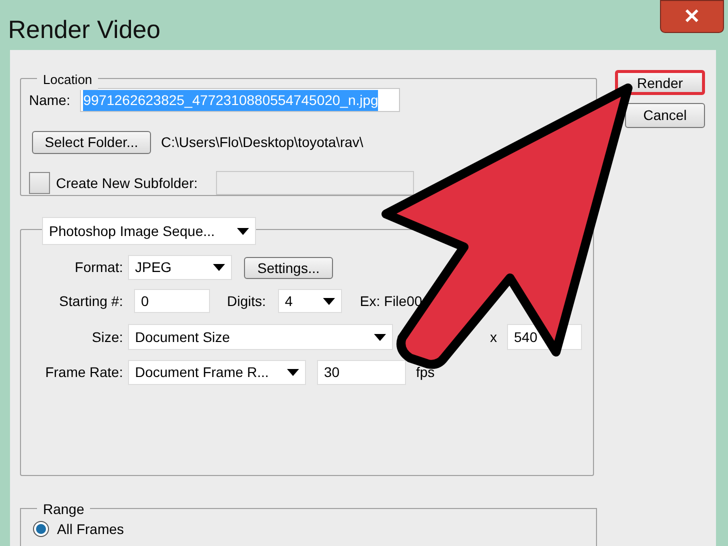  What do you see at coordinates (90, 529) in the screenshot?
I see `radio-label: All Frames` at bounding box center [90, 529].